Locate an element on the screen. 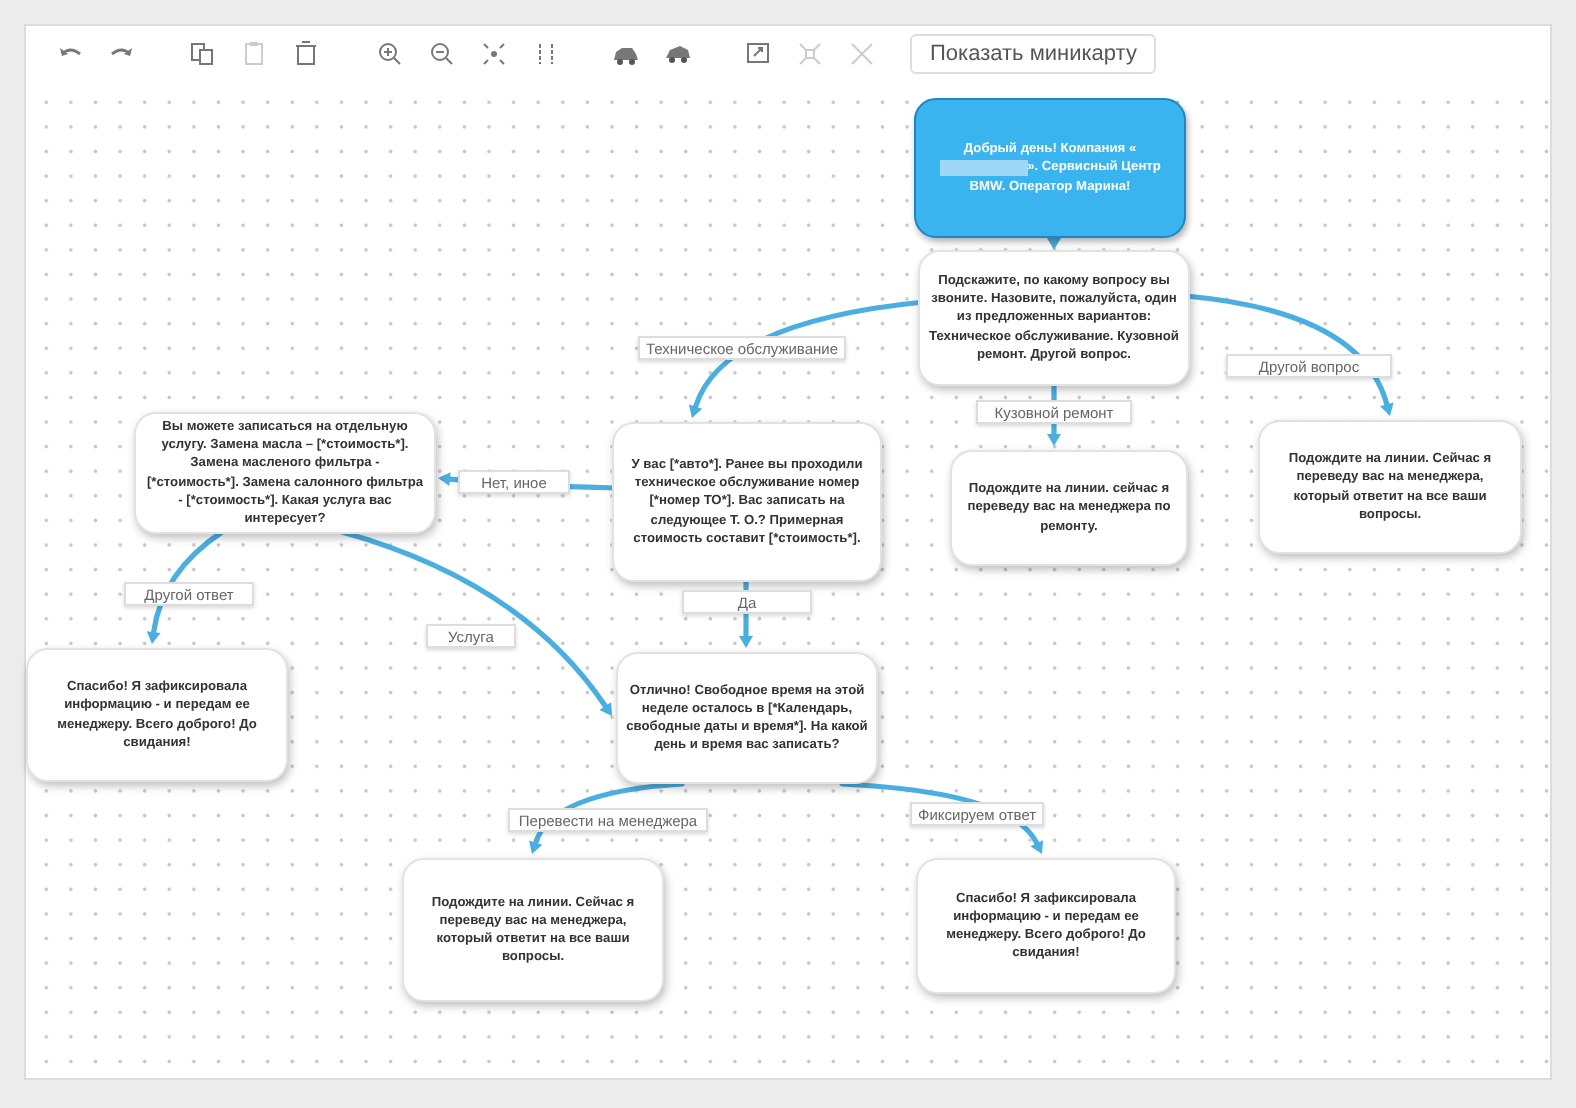 The height and width of the screenshot is (1108, 1576). fit-icon is located at coordinates (494, 54).